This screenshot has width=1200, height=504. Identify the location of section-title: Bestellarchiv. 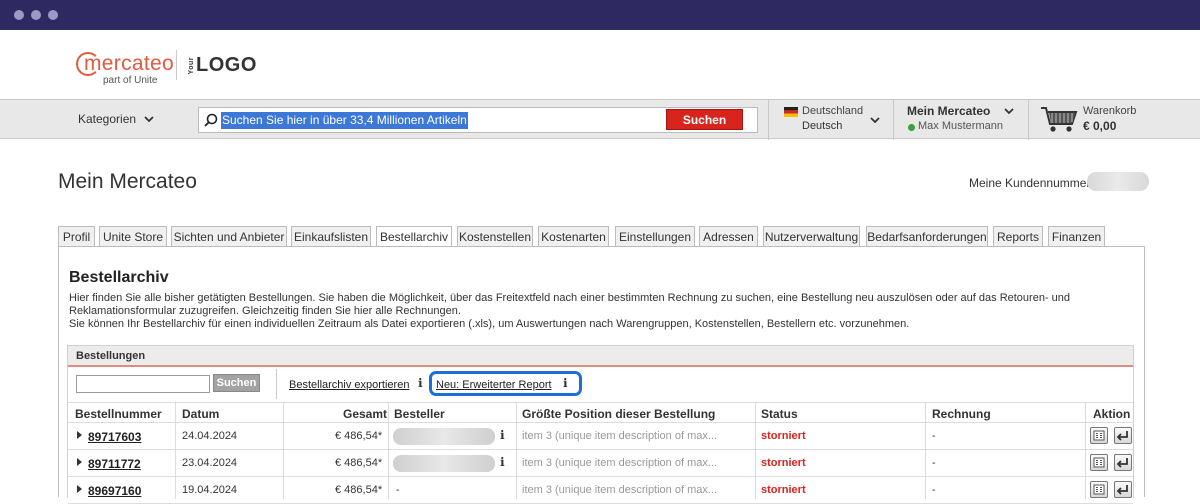
(119, 277).